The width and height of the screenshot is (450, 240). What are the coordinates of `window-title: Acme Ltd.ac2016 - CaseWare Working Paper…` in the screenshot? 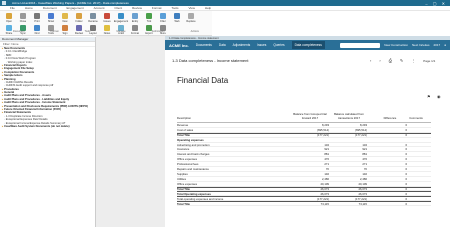 It's located at (70, 3).